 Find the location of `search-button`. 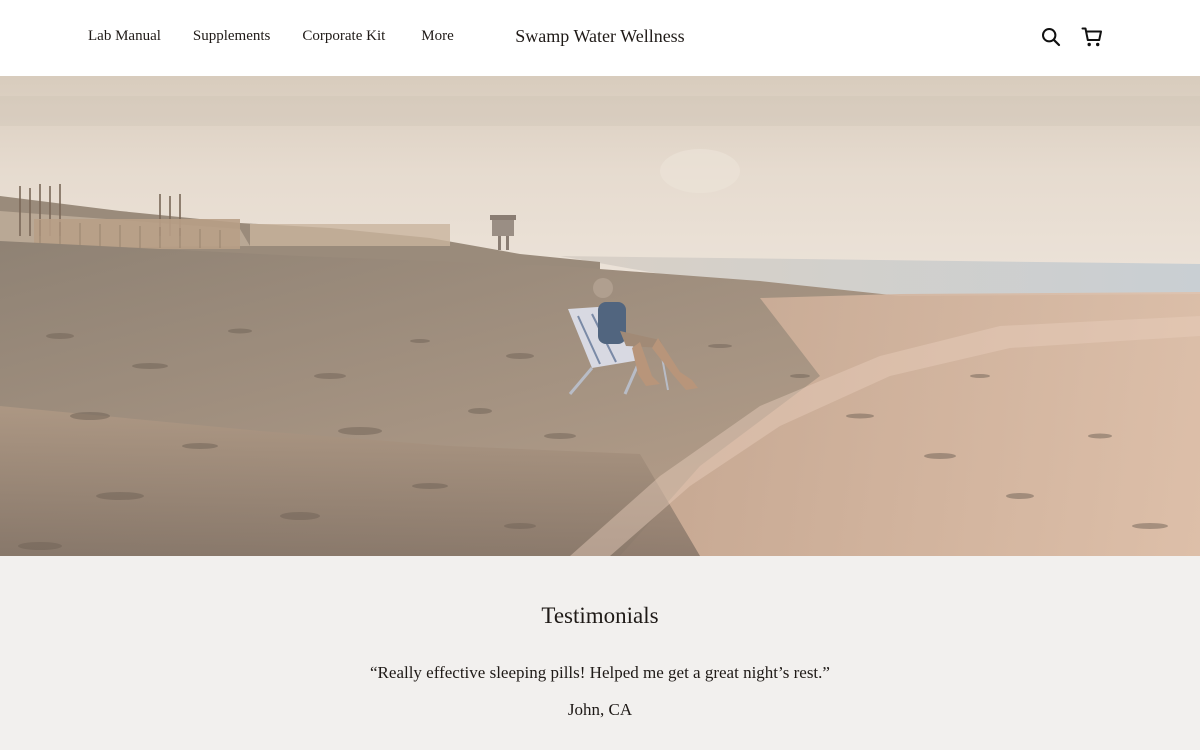

search-button is located at coordinates (1051, 37).